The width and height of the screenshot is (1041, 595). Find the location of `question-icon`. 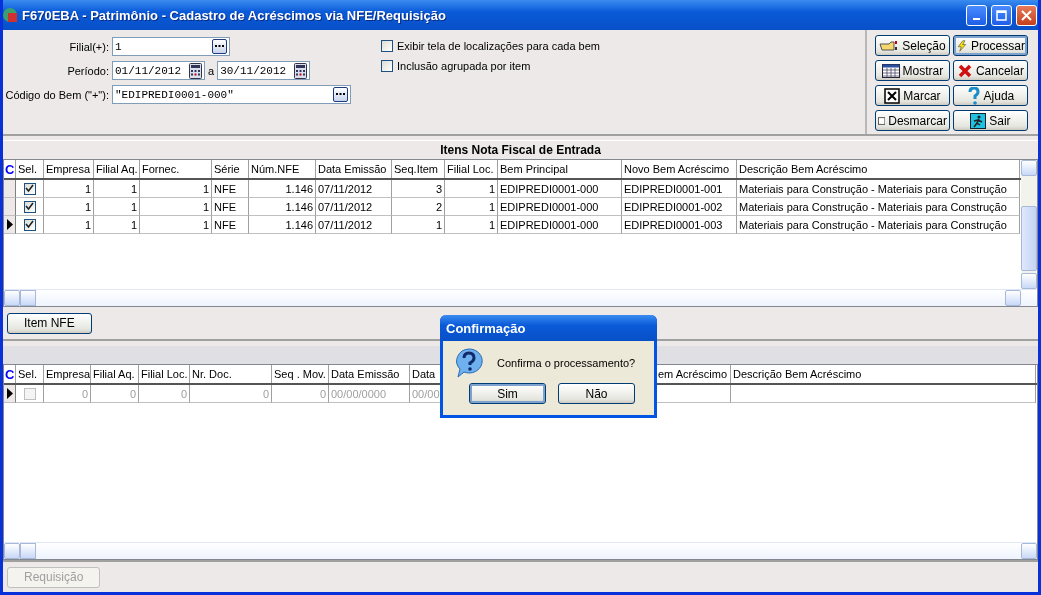

question-icon is located at coordinates (469, 363).